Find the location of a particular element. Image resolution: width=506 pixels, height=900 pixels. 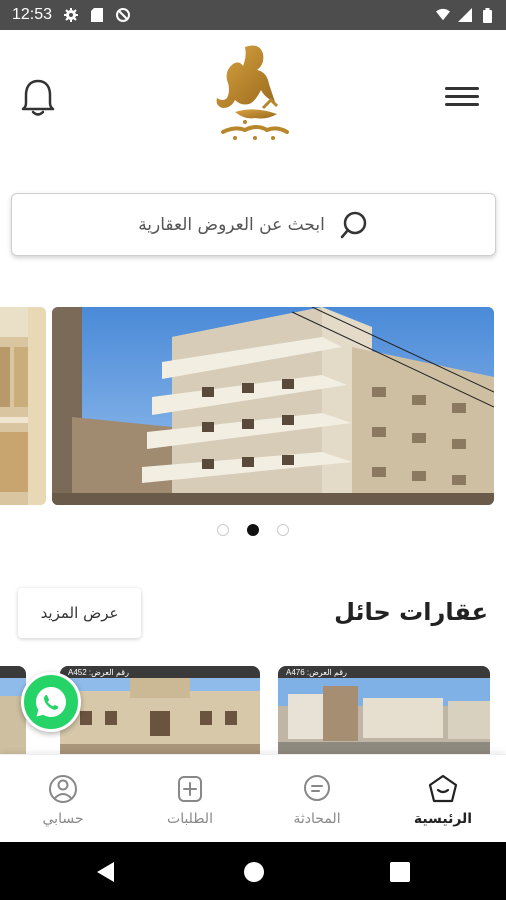

back-button is located at coordinates (106, 872).